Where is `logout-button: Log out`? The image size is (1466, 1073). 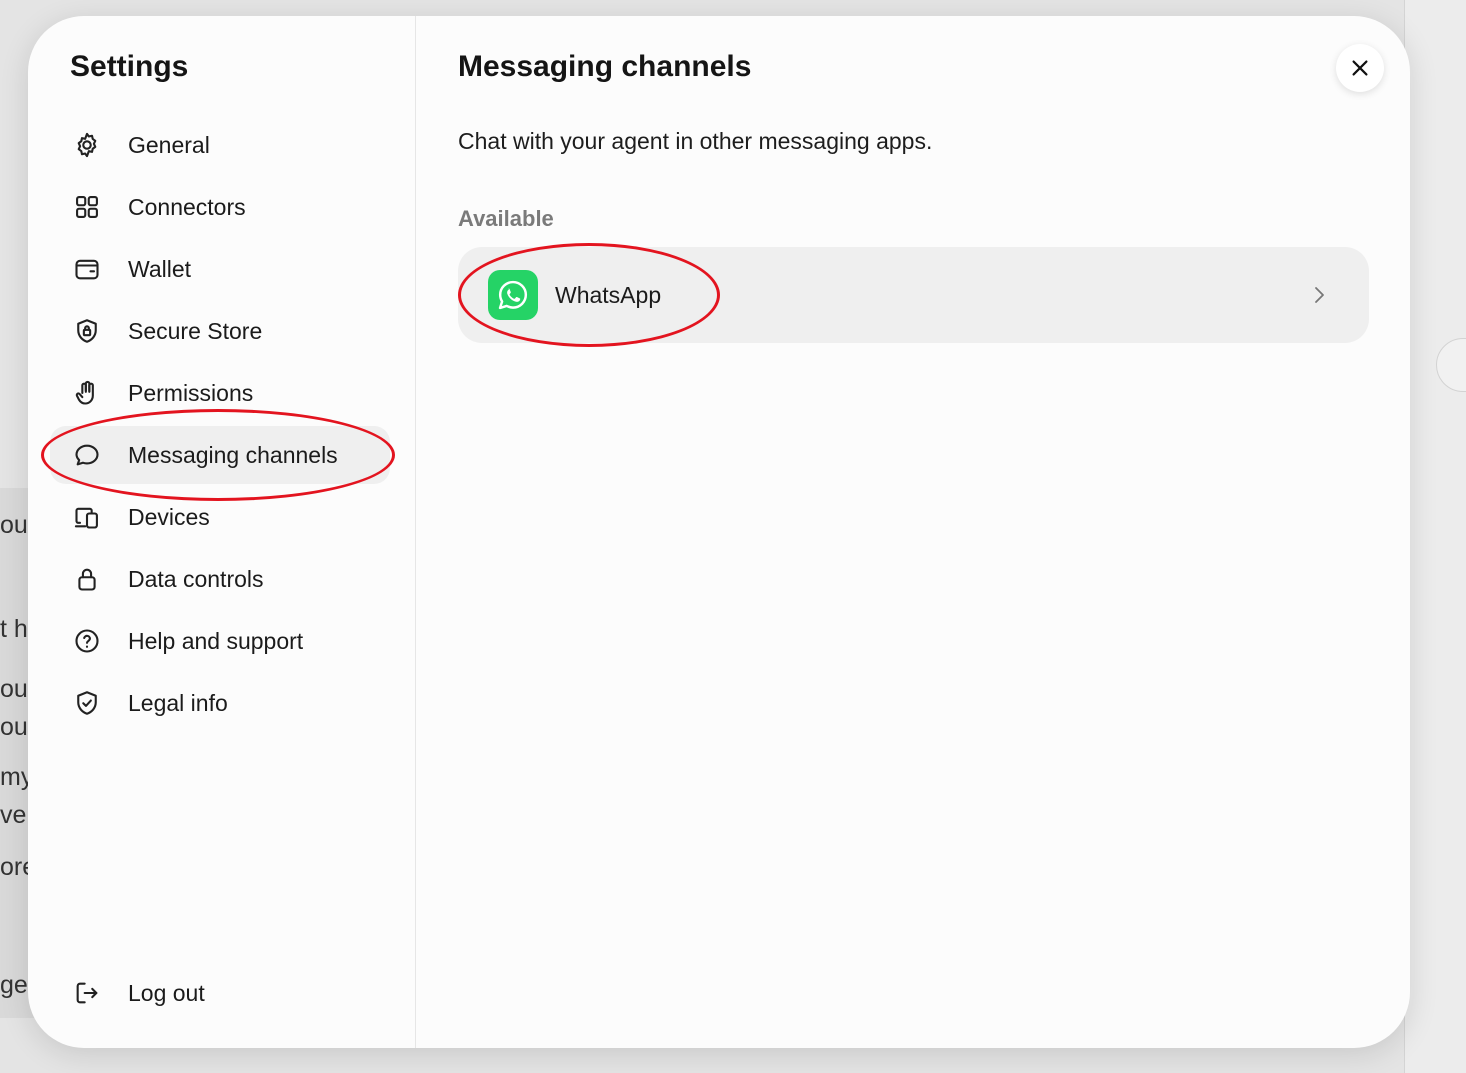 logout-button: Log out is located at coordinates (220, 993).